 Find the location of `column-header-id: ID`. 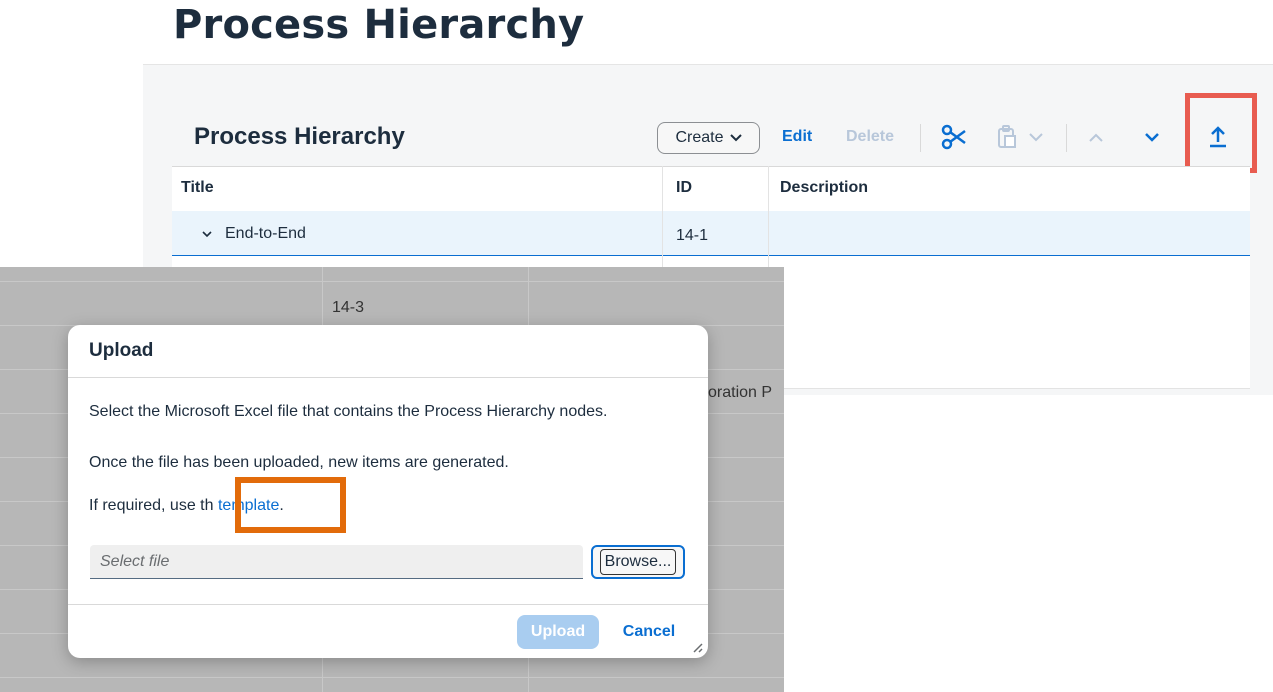

column-header-id: ID is located at coordinates (684, 188).